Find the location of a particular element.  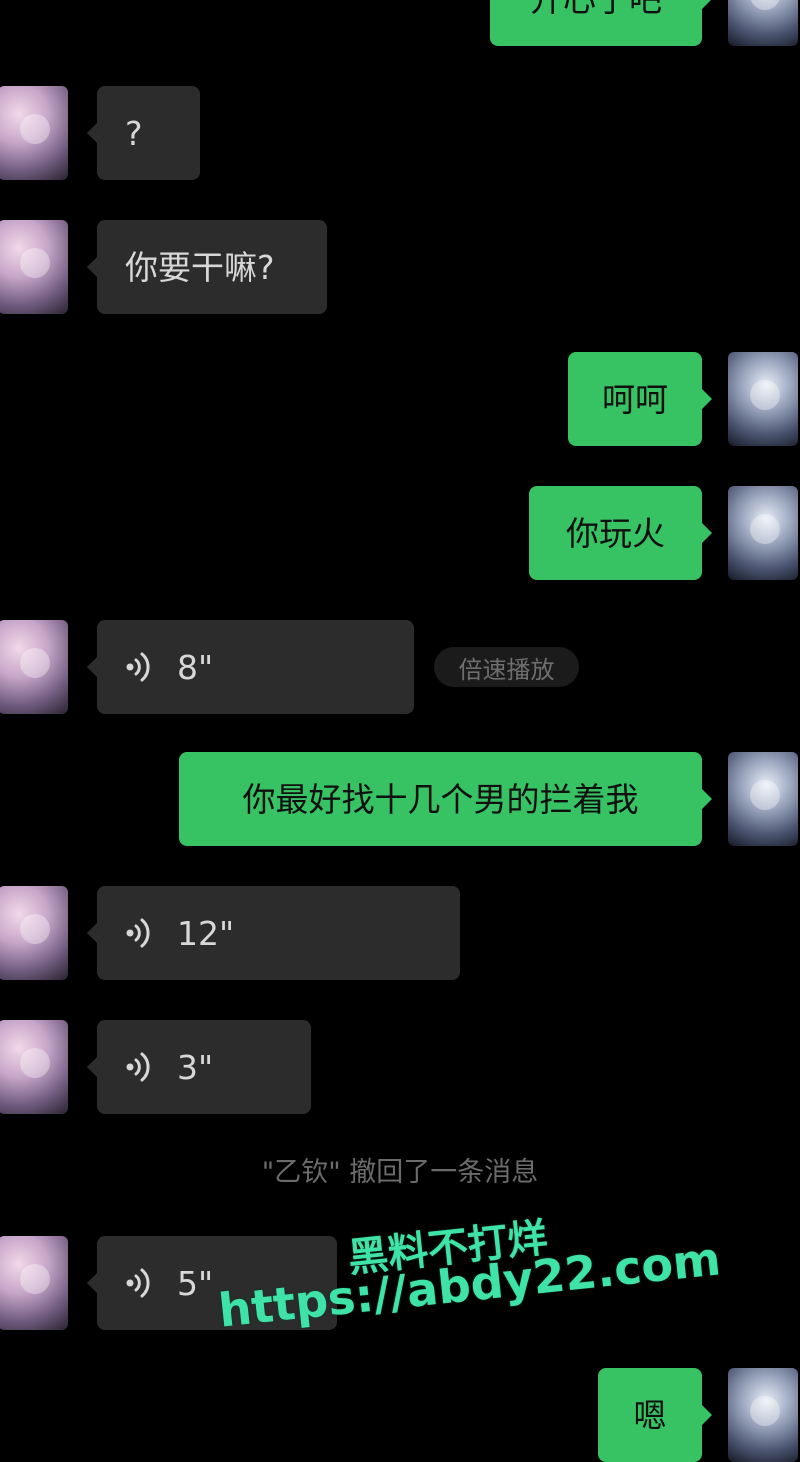

voice-duration: 12" is located at coordinates (206, 933).